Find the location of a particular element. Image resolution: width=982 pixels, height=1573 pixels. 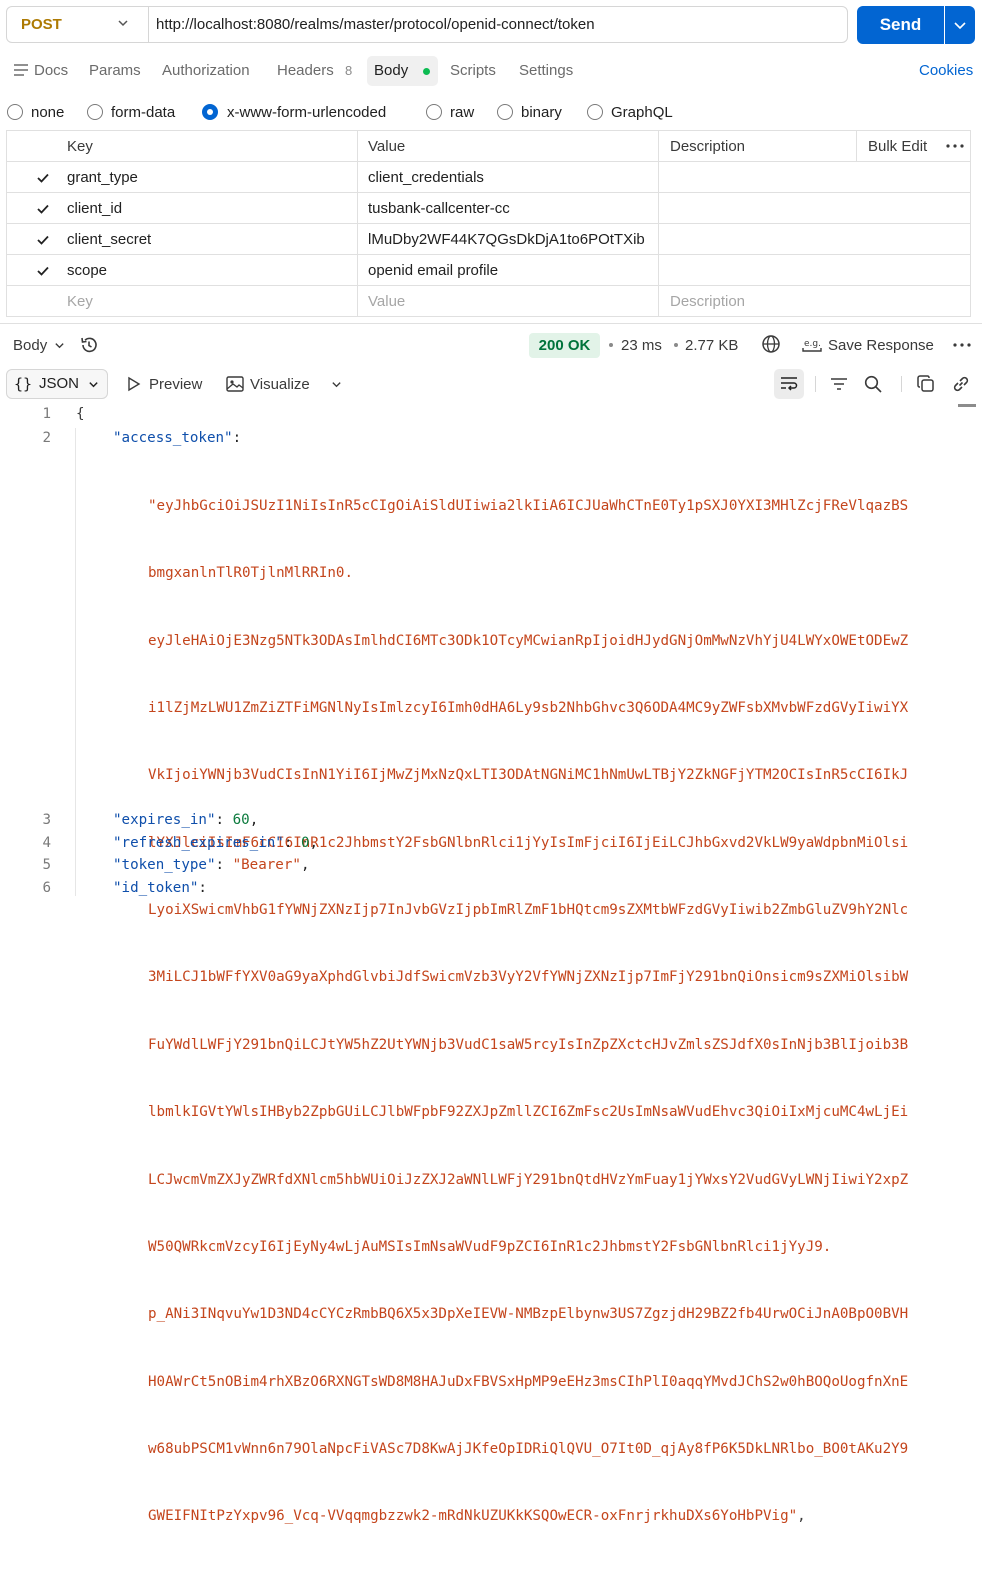

play-icon is located at coordinates (134, 384).